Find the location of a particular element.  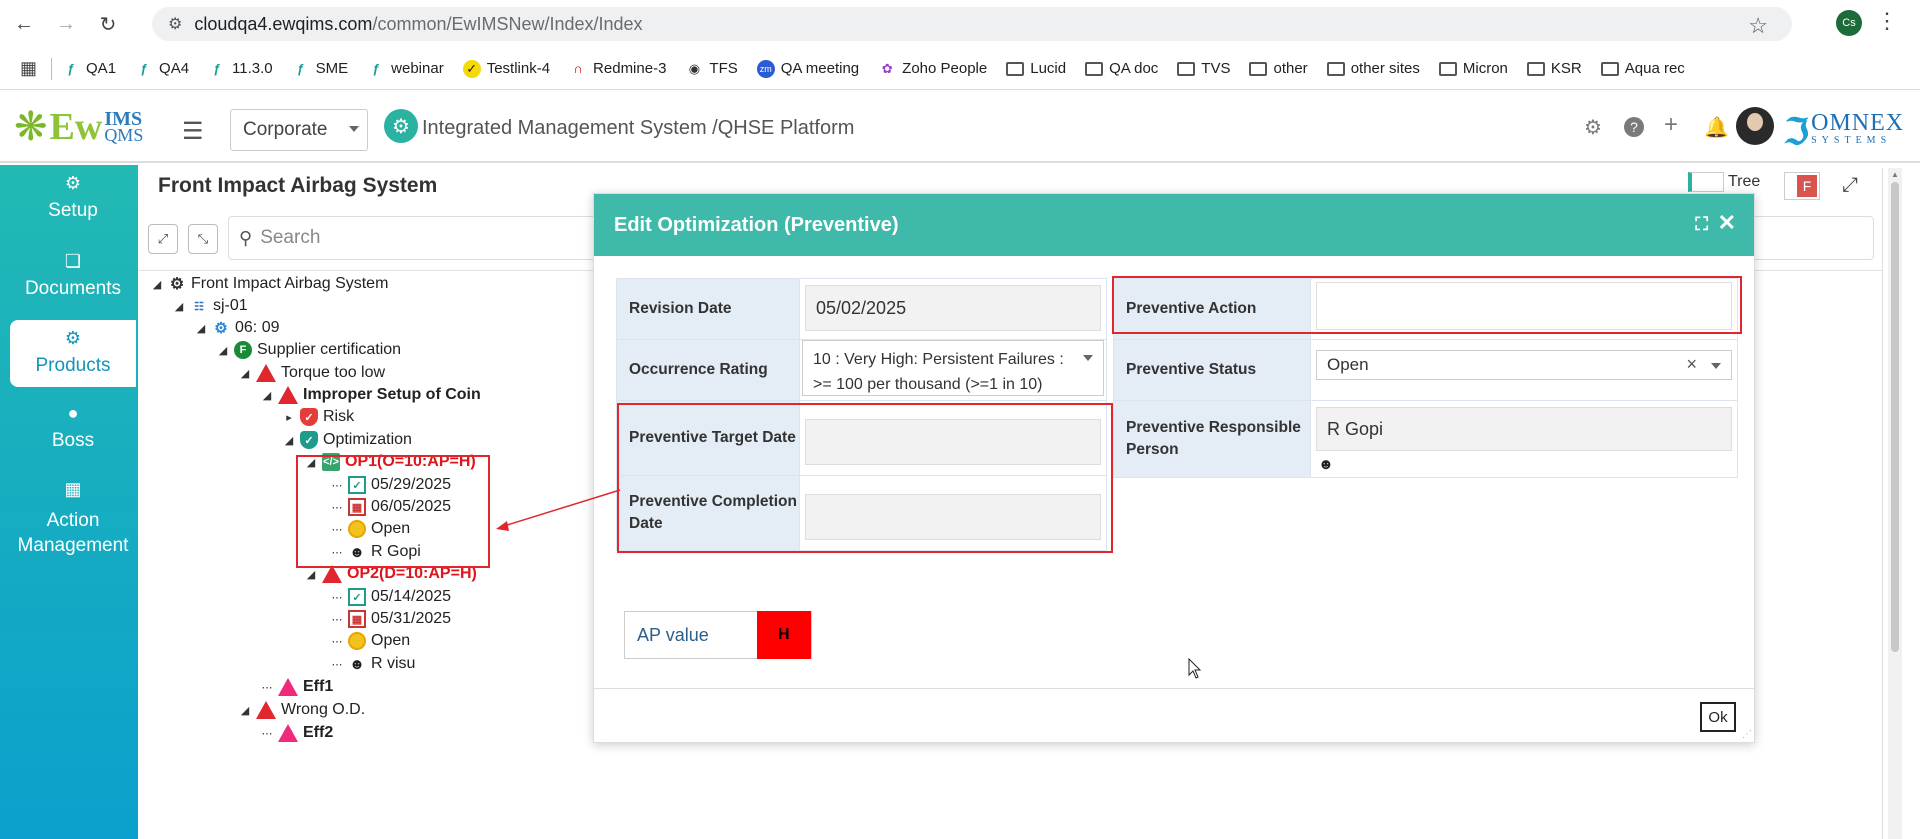

tree-node-torque: ◢ Torque too low is located at coordinates (310, 373).